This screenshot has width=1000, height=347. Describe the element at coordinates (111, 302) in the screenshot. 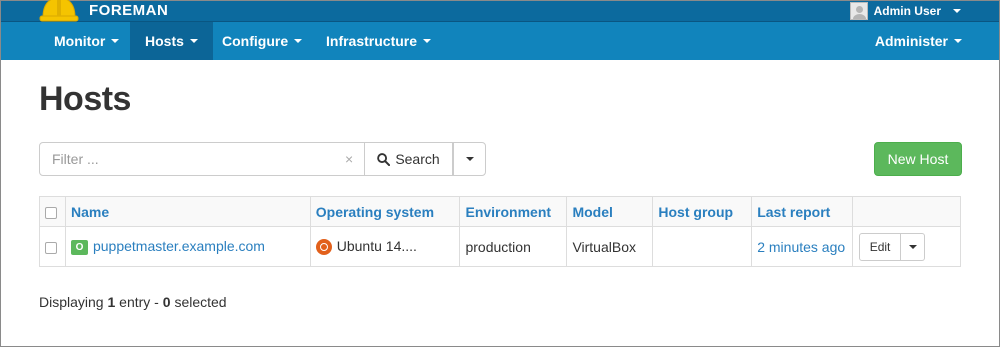

I see `entry-count: 1` at that location.